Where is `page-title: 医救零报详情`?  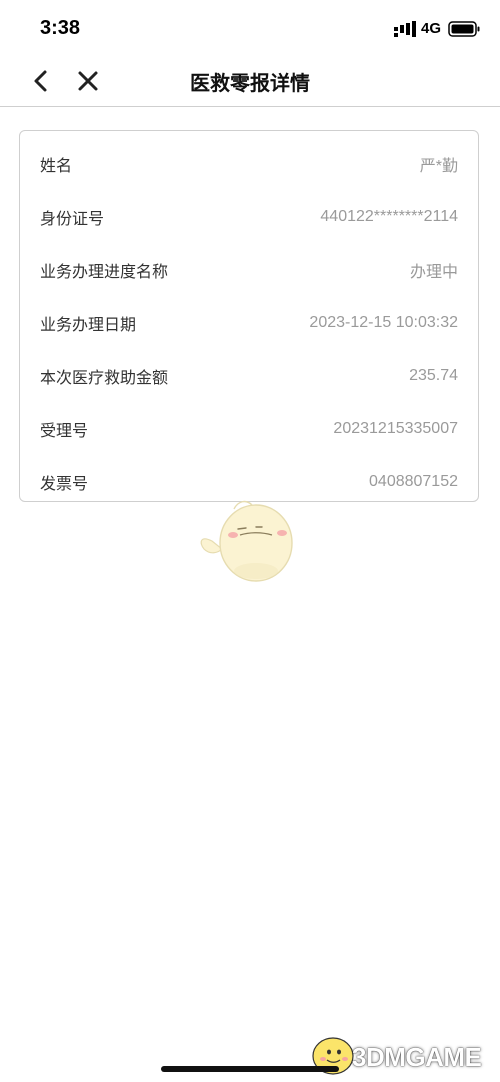 page-title: 医救零报详情 is located at coordinates (250, 83).